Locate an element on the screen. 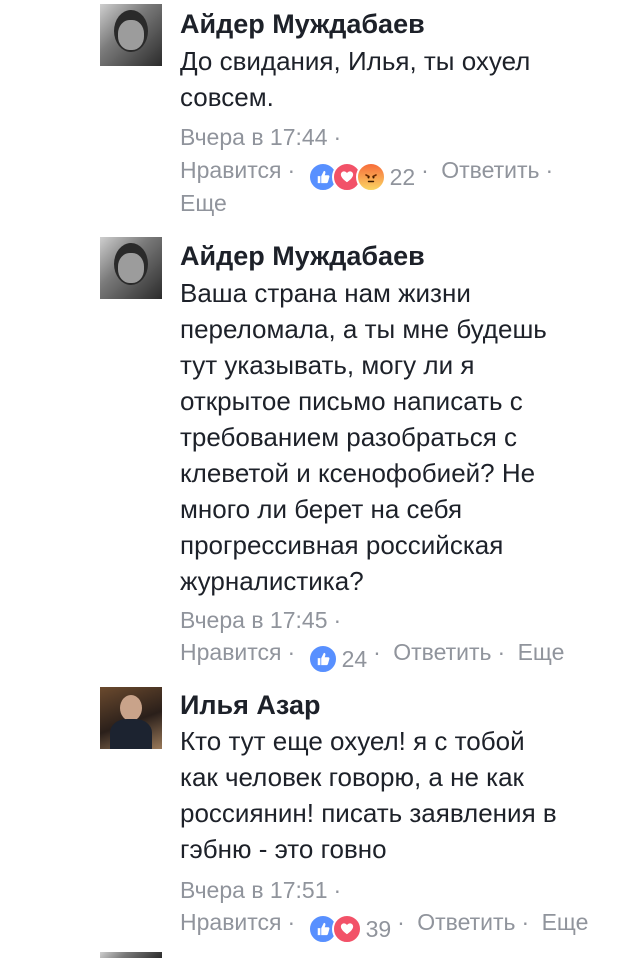 Image resolution: width=627 pixels, height=958 pixels. comment-line: как человек говорю, а не как is located at coordinates (352, 777).